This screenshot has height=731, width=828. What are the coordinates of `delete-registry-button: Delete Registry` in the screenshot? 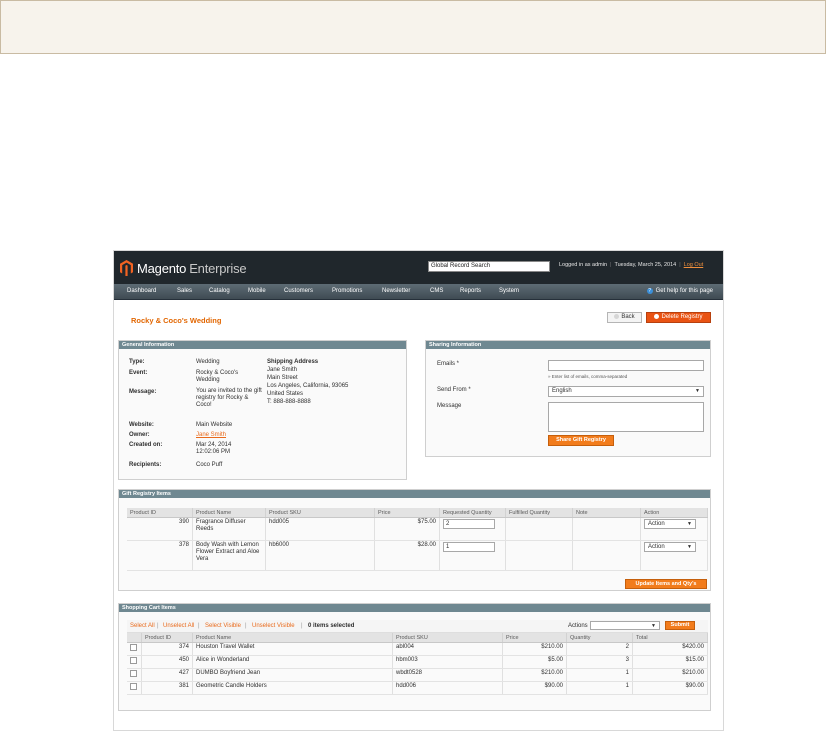 It's located at (678, 317).